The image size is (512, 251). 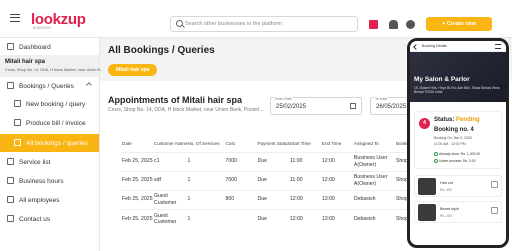 What do you see at coordinates (270, 24) in the screenshot?
I see `search-input` at bounding box center [270, 24].